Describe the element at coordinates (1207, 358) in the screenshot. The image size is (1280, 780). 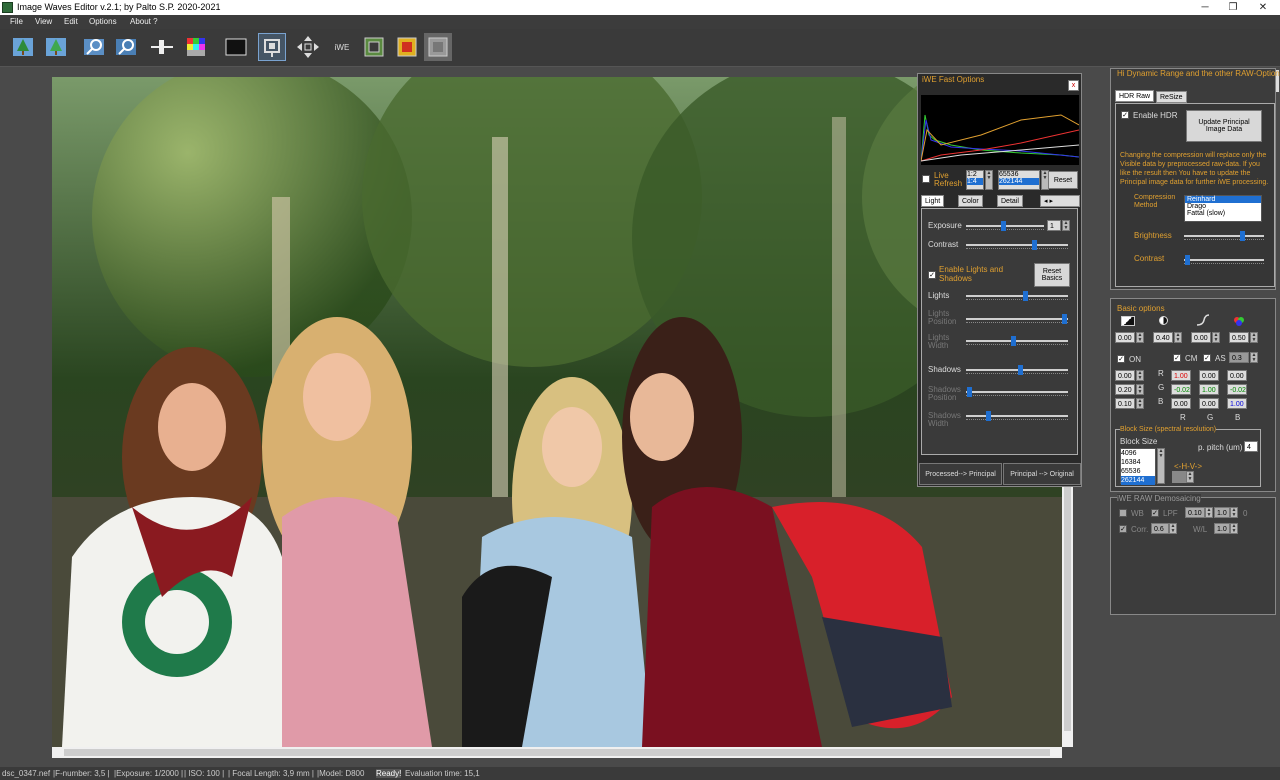
I see `as-checkbox: ✓` at that location.